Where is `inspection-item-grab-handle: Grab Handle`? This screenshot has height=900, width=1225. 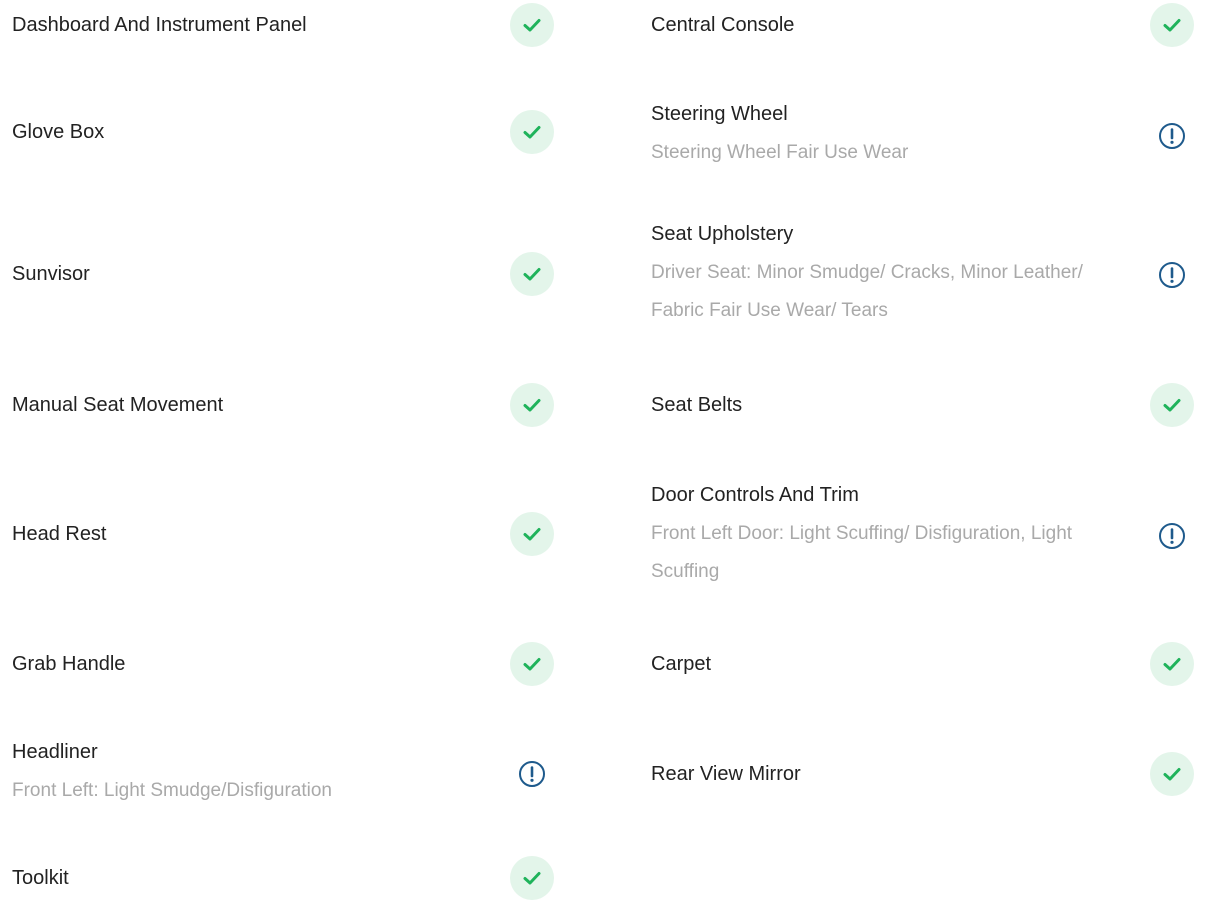
inspection-item-grab-handle: Grab Handle is located at coordinates (283, 664).